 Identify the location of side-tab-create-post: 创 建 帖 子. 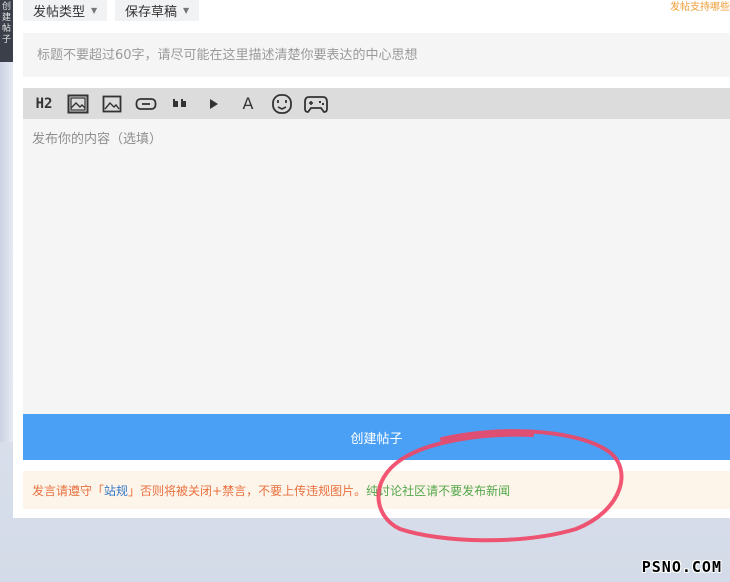
(6, 31).